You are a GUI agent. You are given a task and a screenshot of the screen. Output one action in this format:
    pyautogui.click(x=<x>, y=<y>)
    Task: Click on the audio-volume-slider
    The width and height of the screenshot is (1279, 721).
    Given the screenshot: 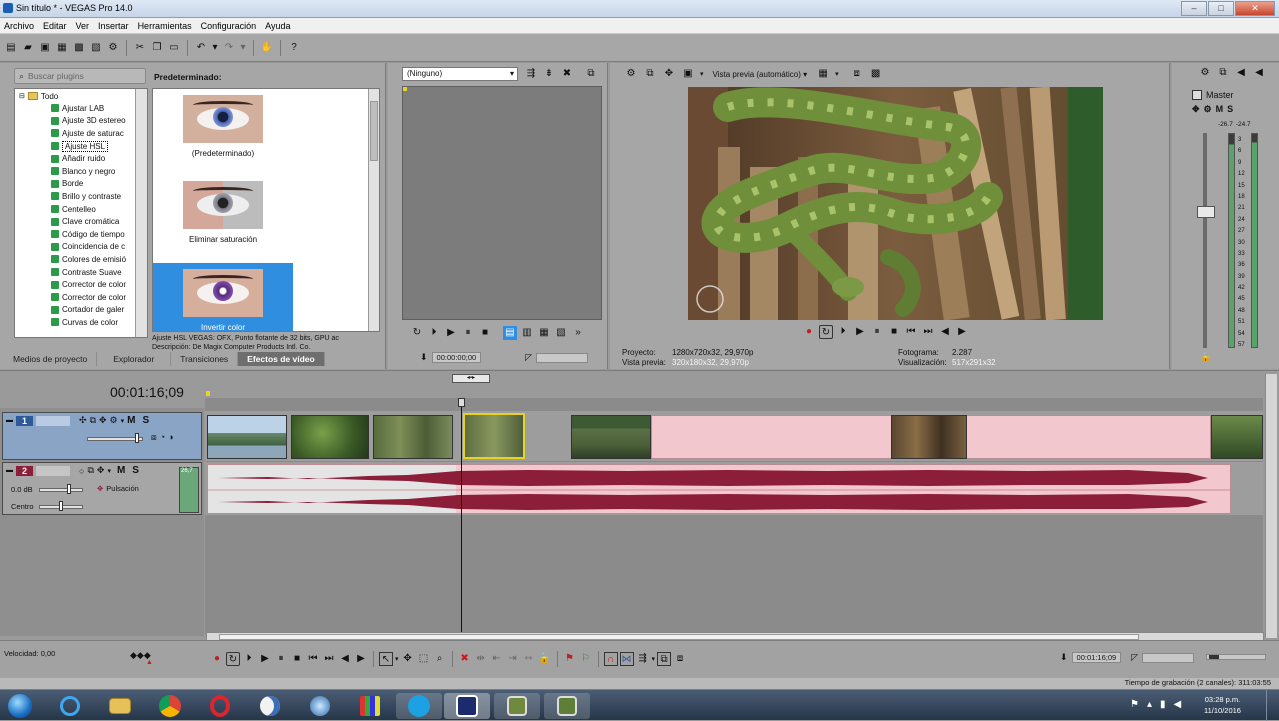 What is the action you would take?
    pyautogui.click(x=61, y=490)
    